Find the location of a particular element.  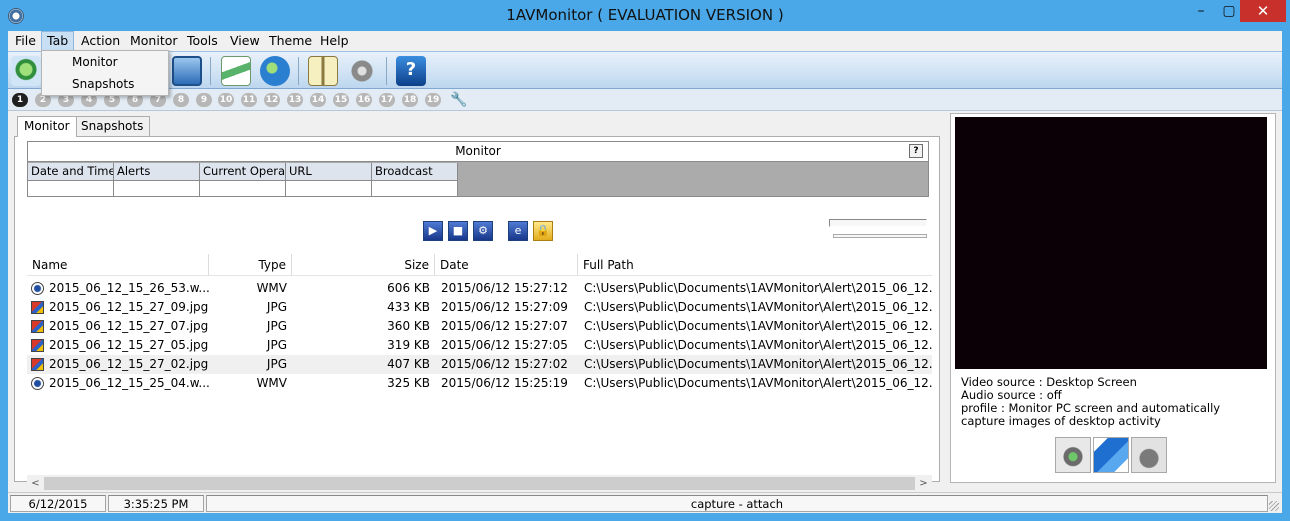

play-button: ▶ is located at coordinates (433, 231).